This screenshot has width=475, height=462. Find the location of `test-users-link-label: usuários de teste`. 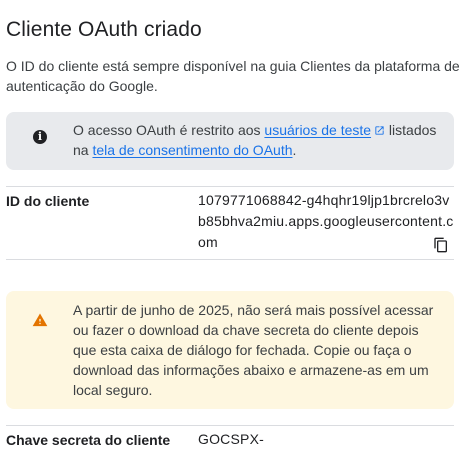

test-users-link-label: usuários de teste is located at coordinates (318, 130).